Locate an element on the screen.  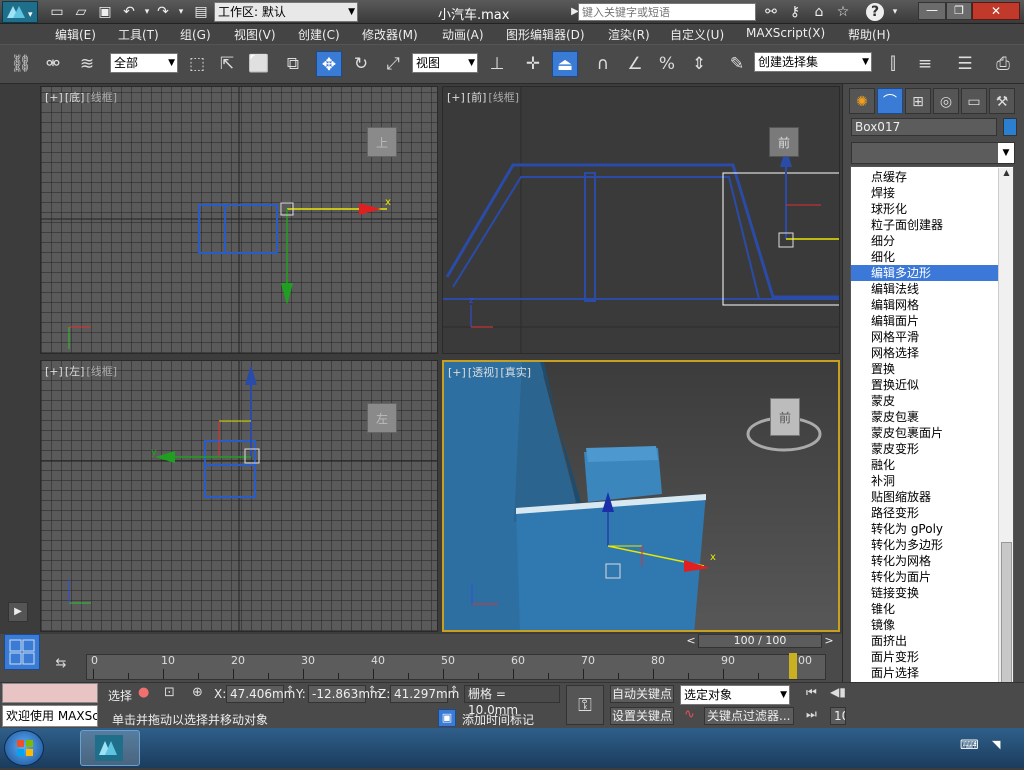
snaps-toggle-icon: ∩ is located at coordinates (603, 64).